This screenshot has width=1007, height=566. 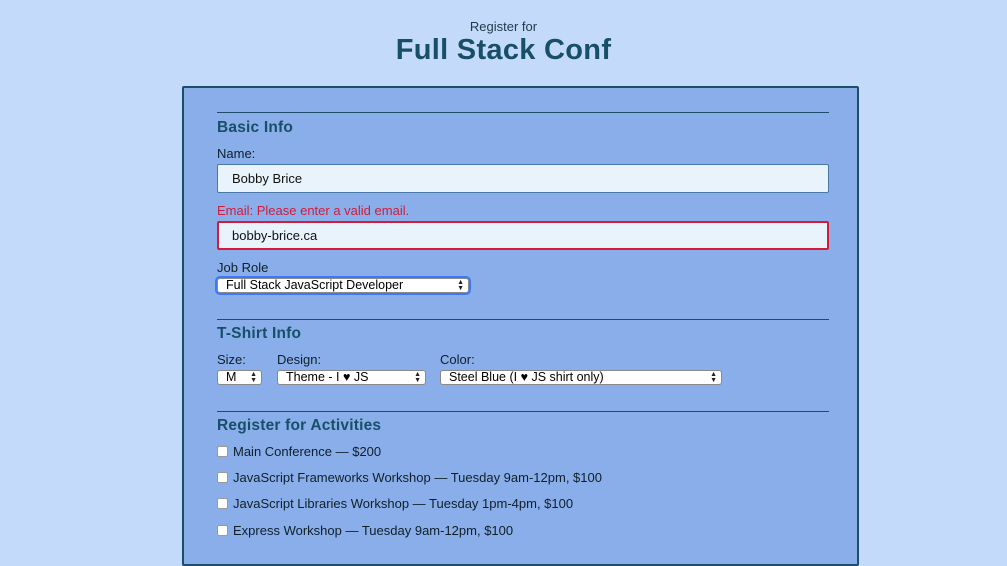 I want to click on name-input: Bobby Brice, so click(x=523, y=178).